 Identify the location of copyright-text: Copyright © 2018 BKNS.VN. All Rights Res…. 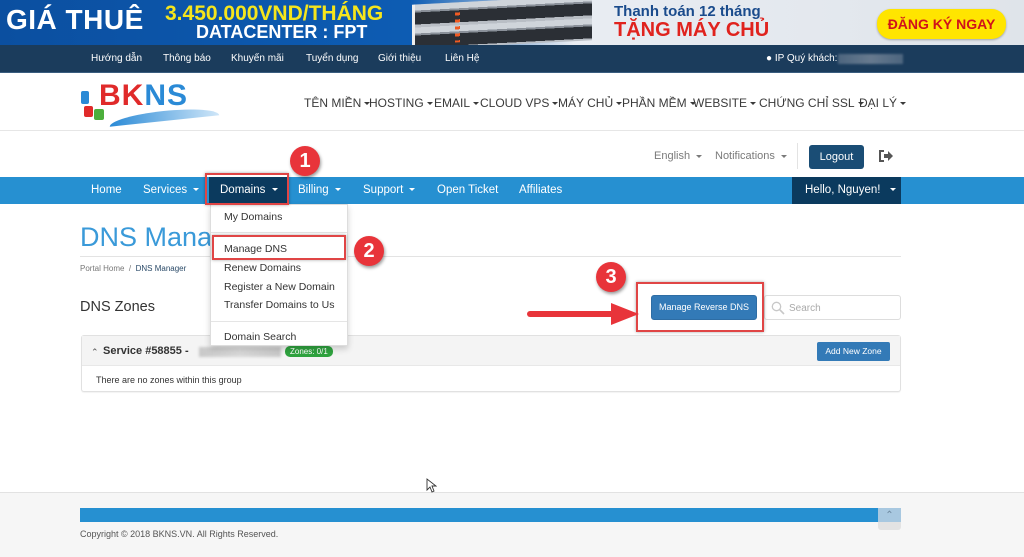
(179, 534).